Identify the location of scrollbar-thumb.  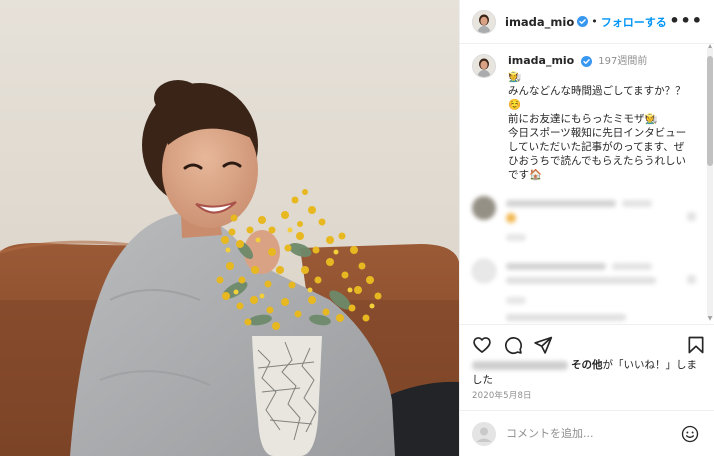
(710, 111).